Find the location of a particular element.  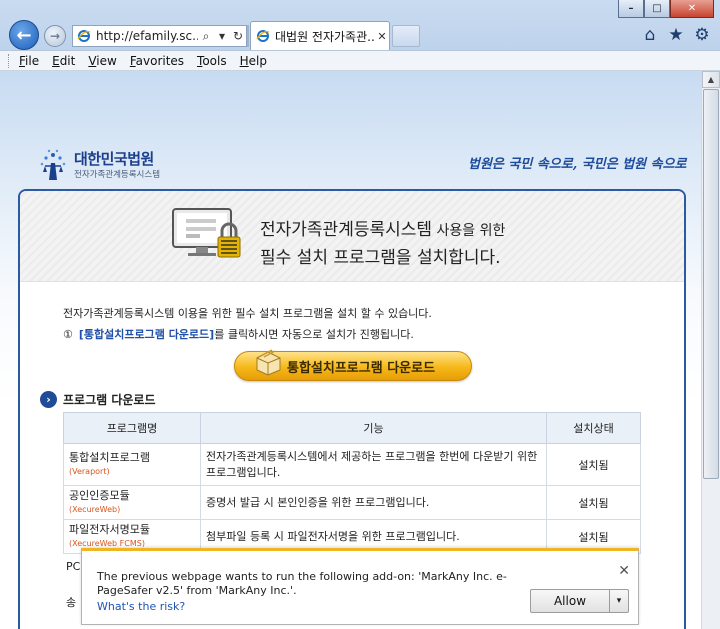

window-controls: – □ ✕ is located at coordinates (666, 9).